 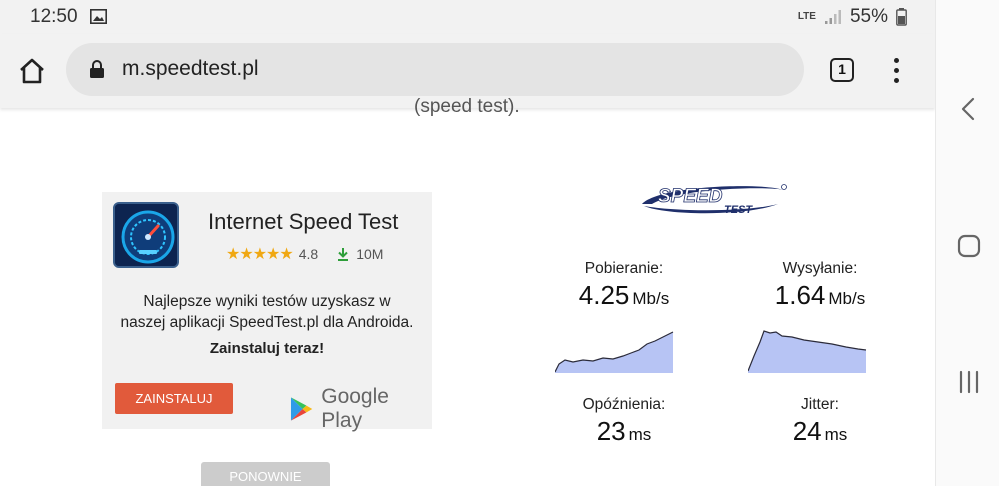 What do you see at coordinates (969, 246) in the screenshot?
I see `home-nav-icon` at bounding box center [969, 246].